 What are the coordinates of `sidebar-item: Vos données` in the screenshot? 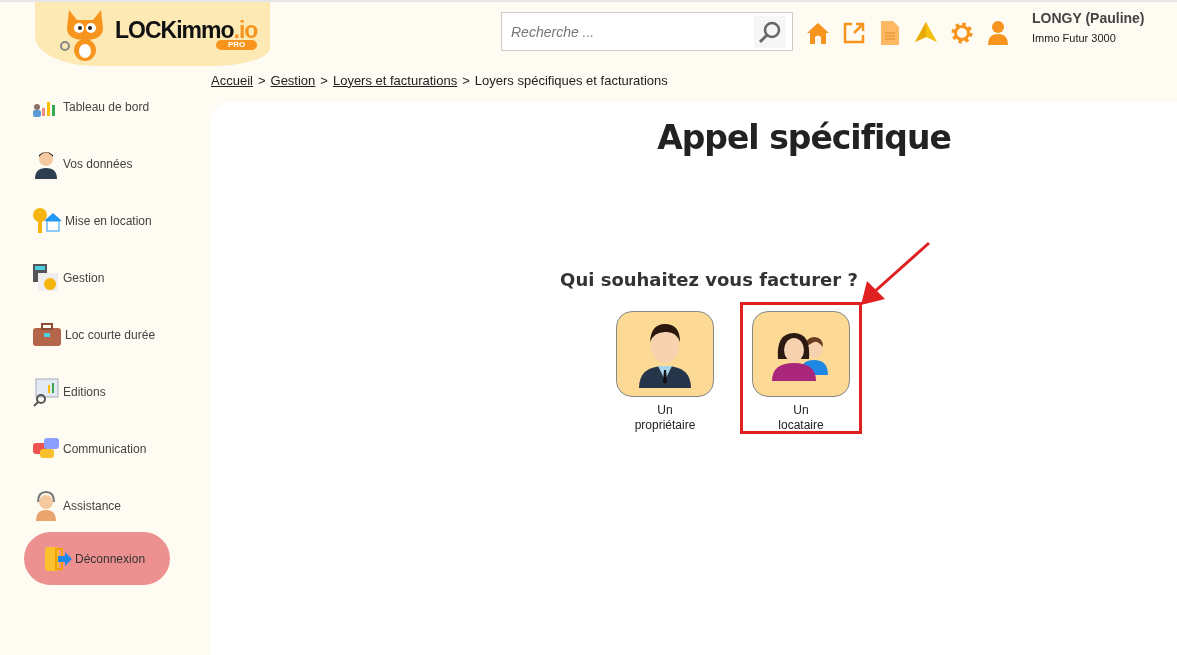 It's located at (105, 163).